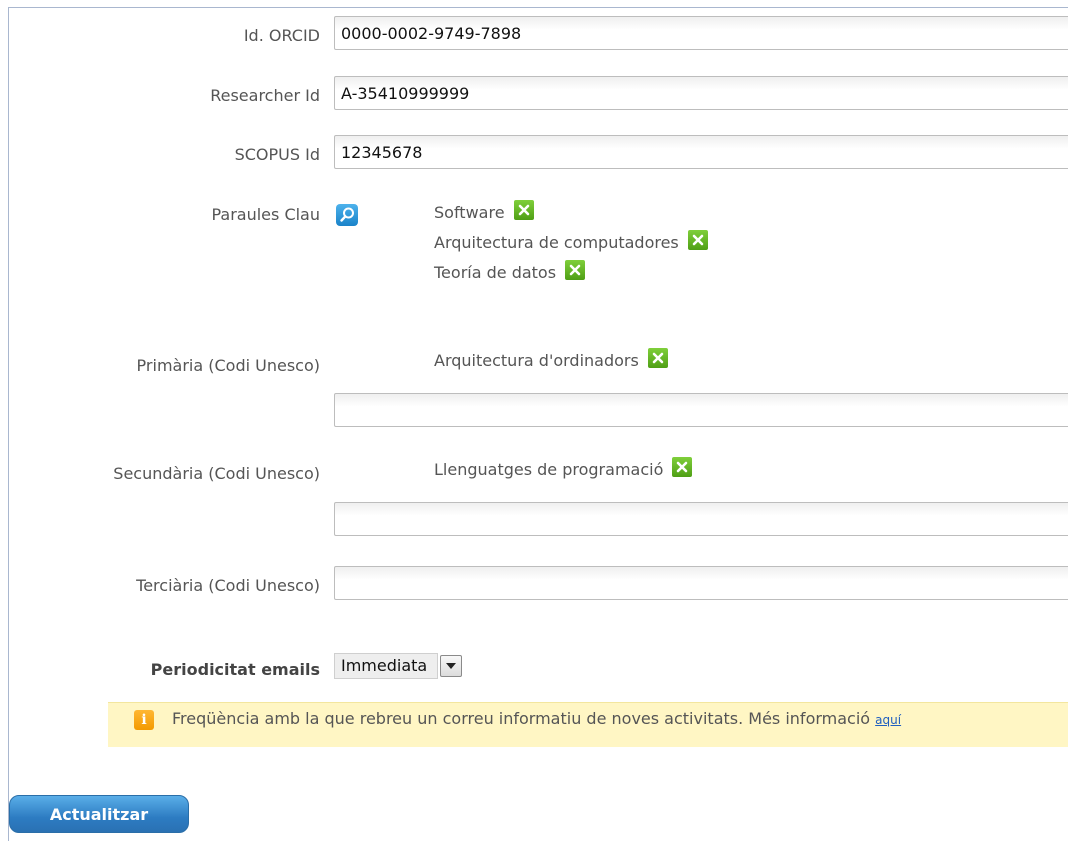 The height and width of the screenshot is (841, 1068). What do you see at coordinates (536, 360) in the screenshot?
I see `unesco-primary-tag-label: Arquitectura d'ordinadors` at bounding box center [536, 360].